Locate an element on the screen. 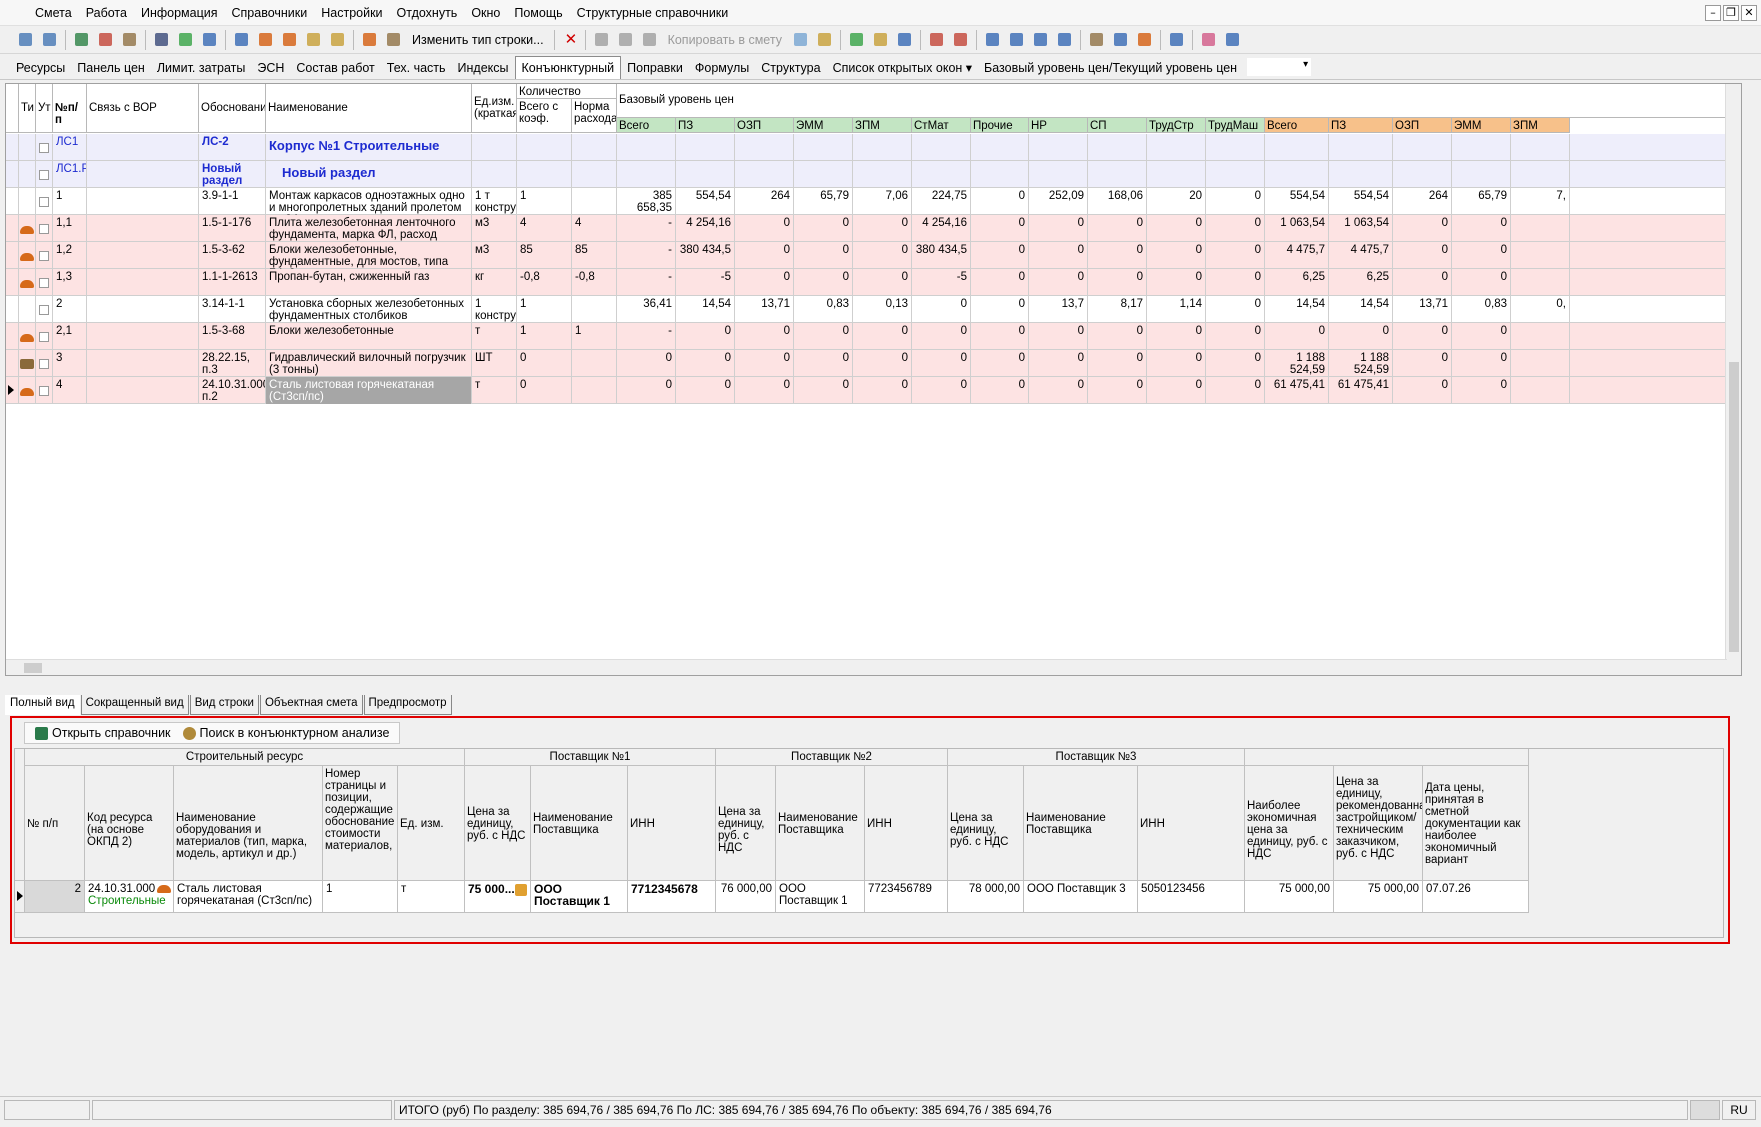 The width and height of the screenshot is (1761, 1127). cell-price-1: 4 254,16 is located at coordinates (705, 228).